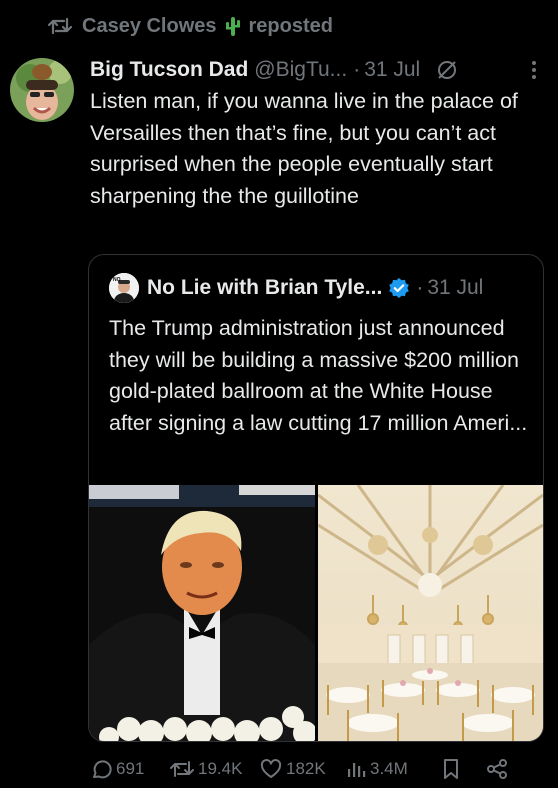 The image size is (558, 788). What do you see at coordinates (356, 769) in the screenshot?
I see `views-icon` at bounding box center [356, 769].